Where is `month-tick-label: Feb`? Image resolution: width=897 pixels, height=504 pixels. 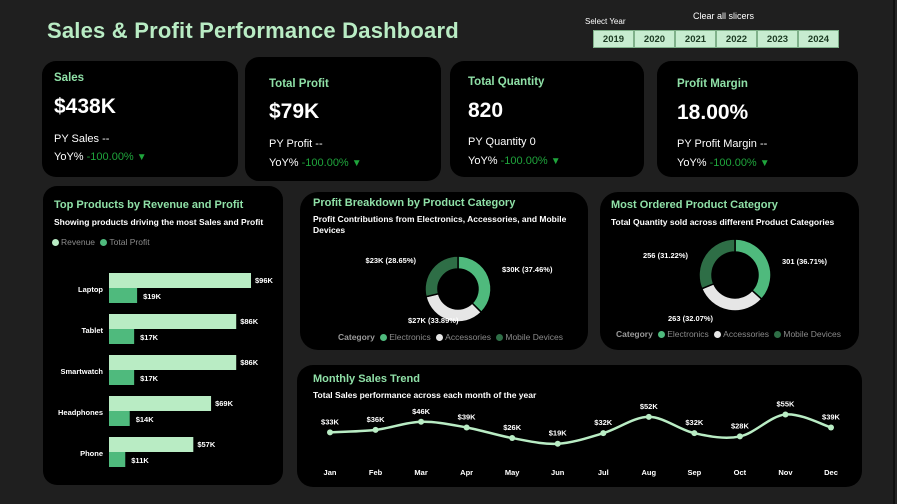 month-tick-label: Feb is located at coordinates (376, 472).